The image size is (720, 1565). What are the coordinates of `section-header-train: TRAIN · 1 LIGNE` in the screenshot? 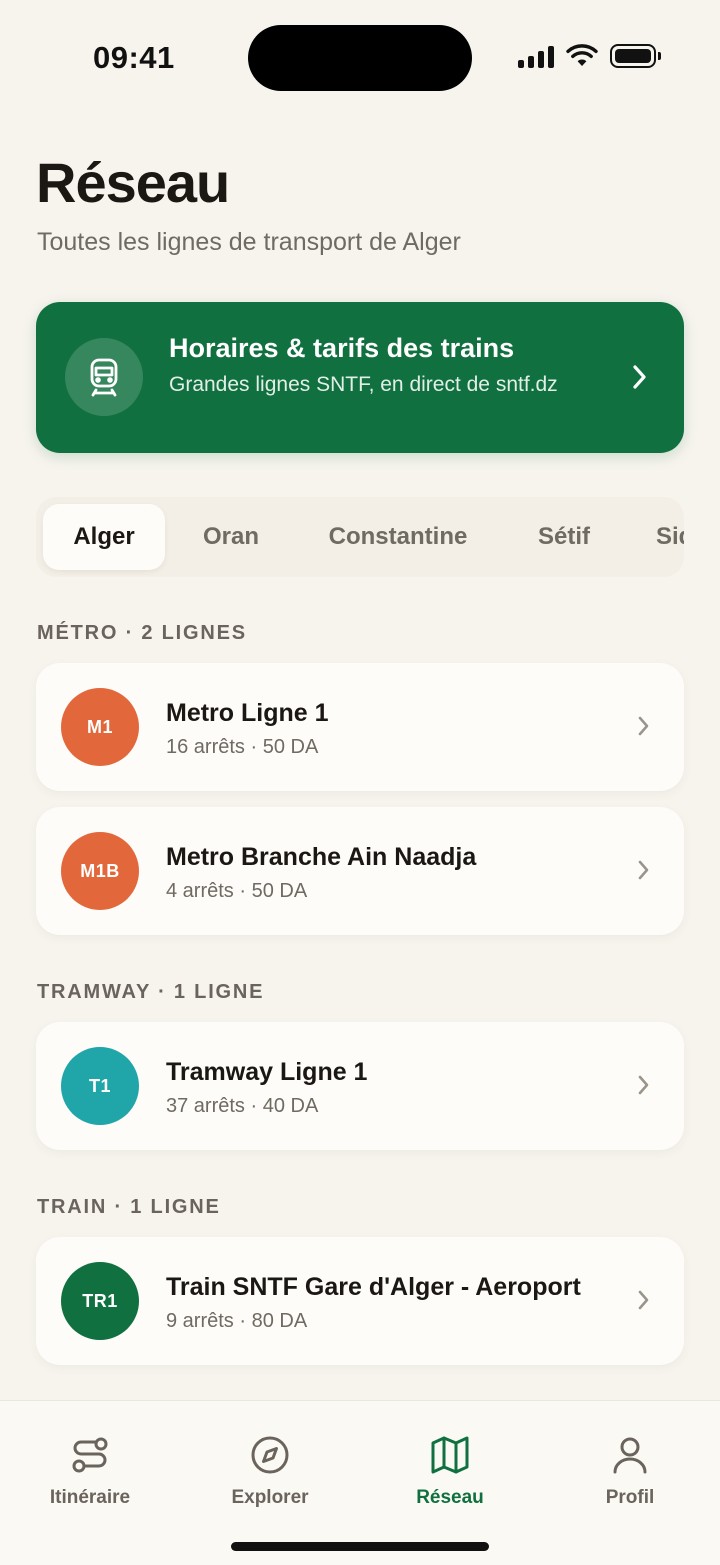 It's located at (129, 1207).